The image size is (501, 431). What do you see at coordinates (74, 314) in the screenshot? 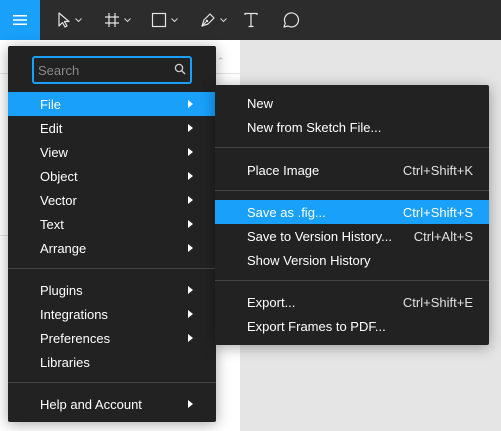
I see `menu-item-label: Integrations` at bounding box center [74, 314].